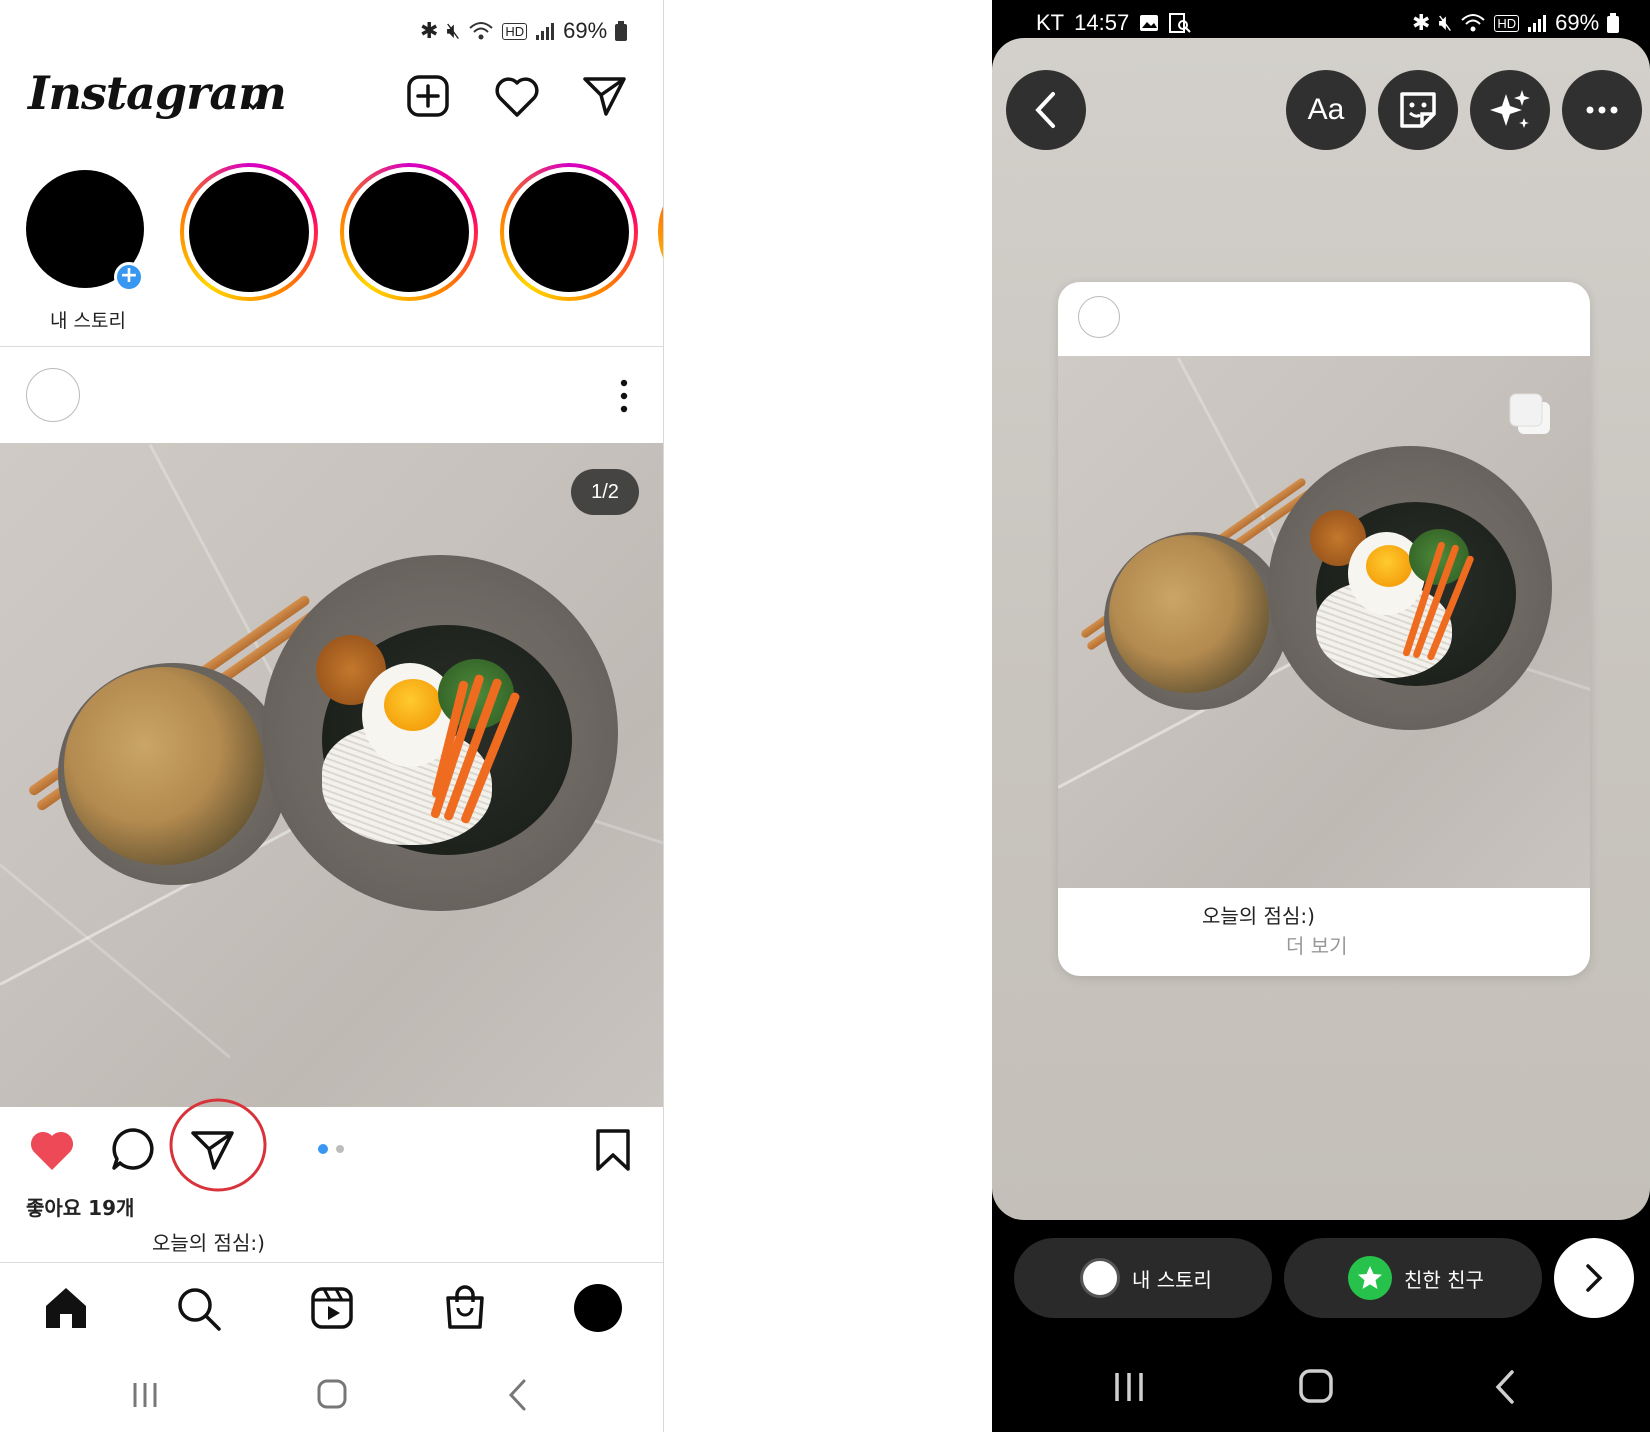  Describe the element at coordinates (253, 104) in the screenshot. I see `chevron-down-icon` at that location.